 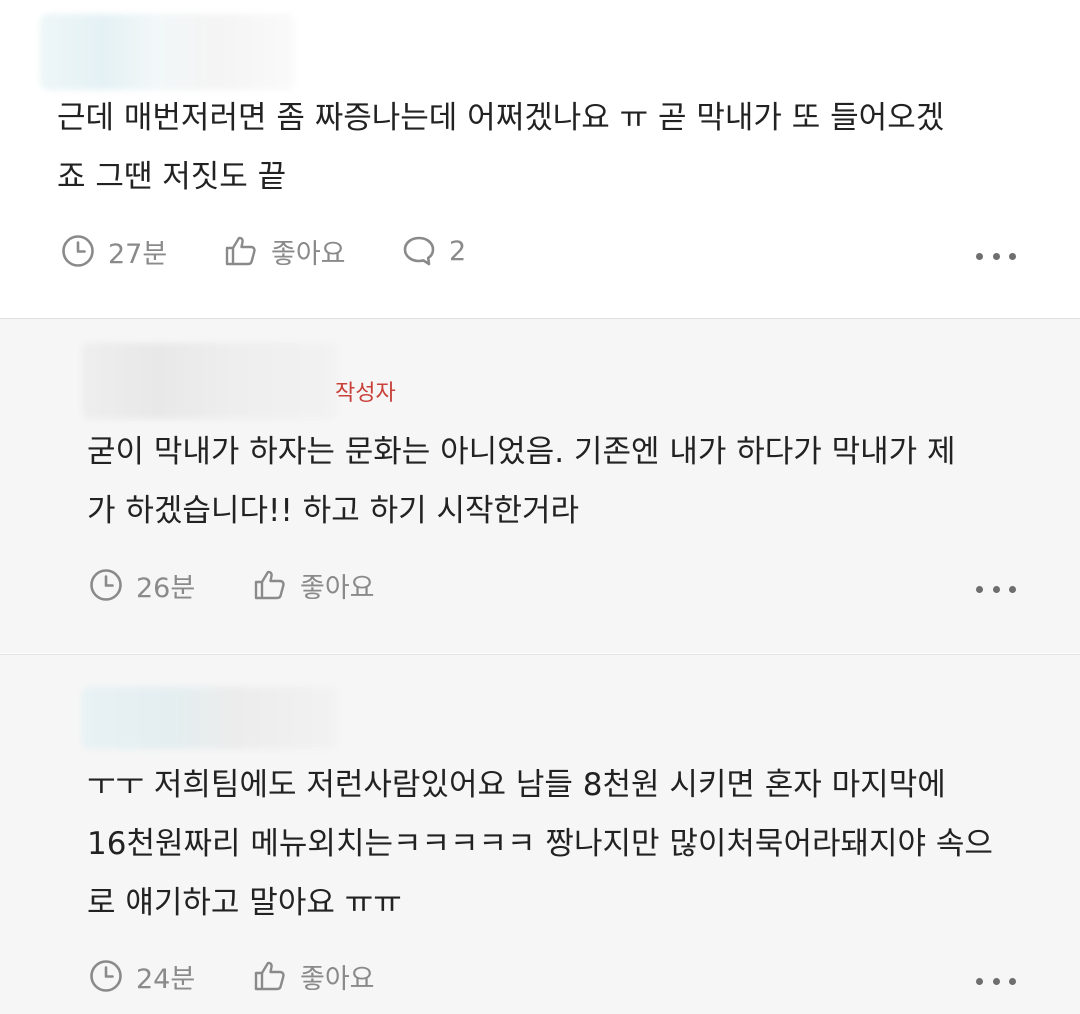 I want to click on reply-count: 2, so click(x=458, y=251).